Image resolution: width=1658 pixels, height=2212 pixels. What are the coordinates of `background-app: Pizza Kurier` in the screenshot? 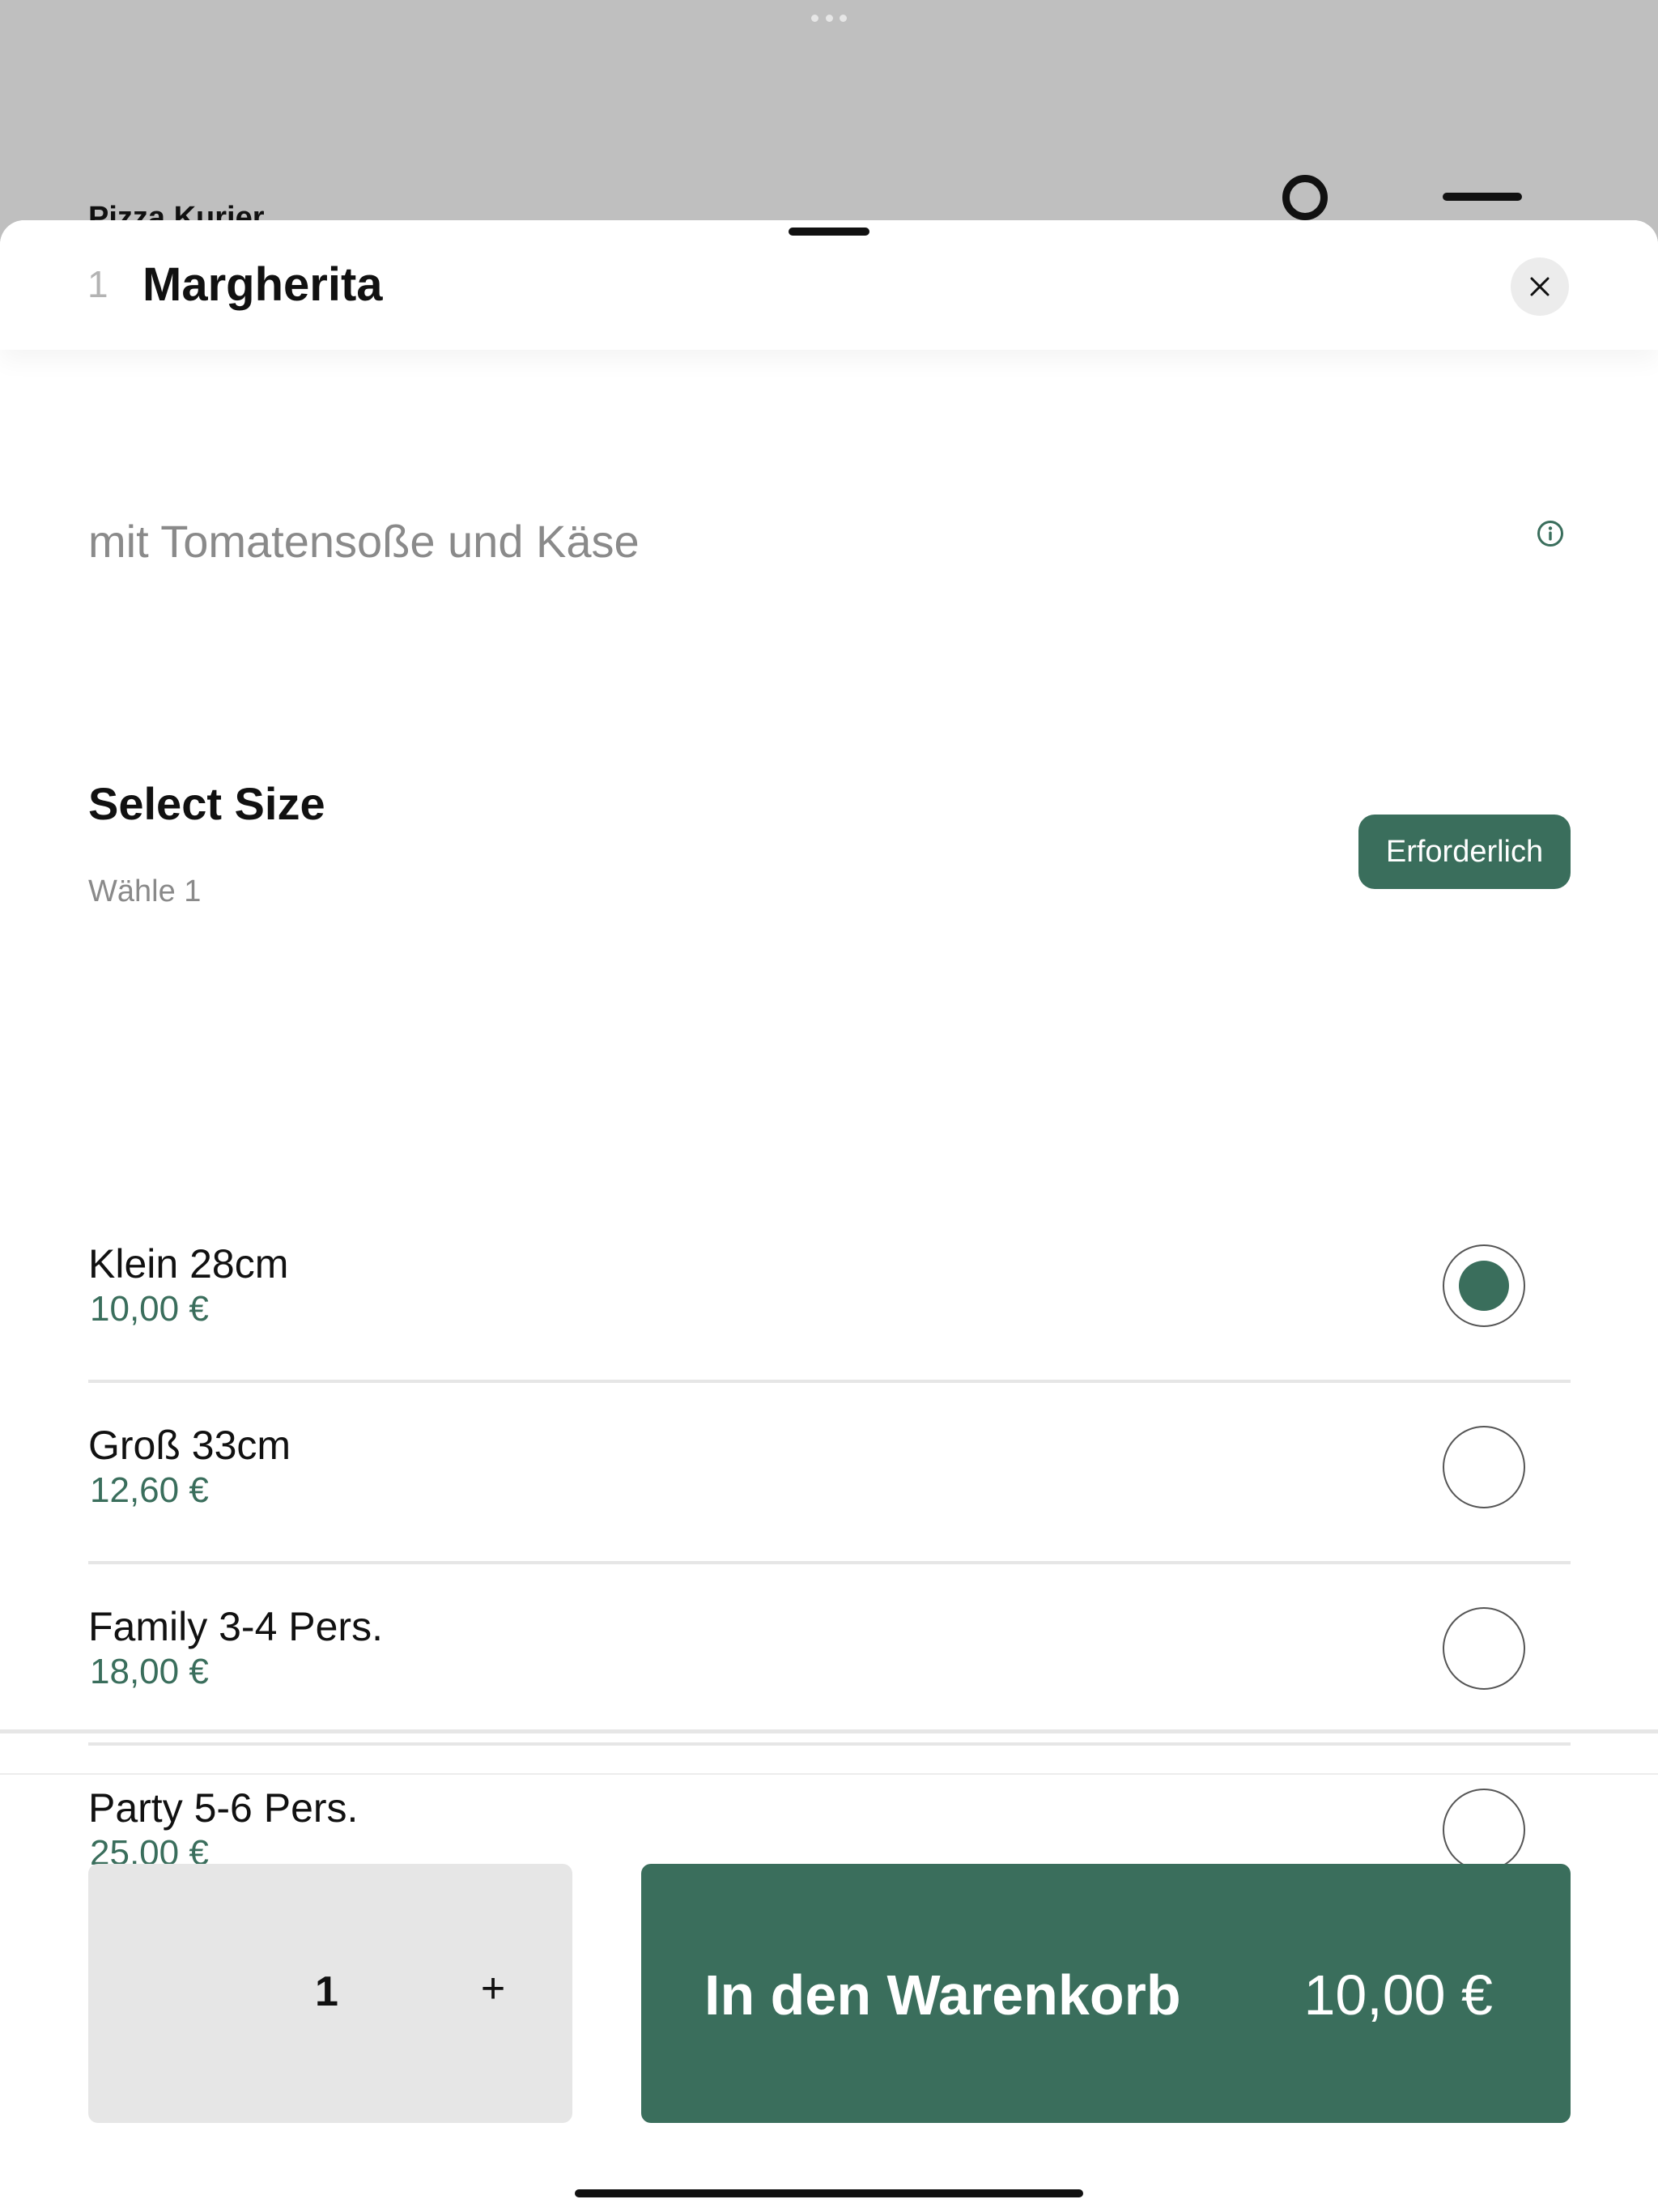 It's located at (829, 122).